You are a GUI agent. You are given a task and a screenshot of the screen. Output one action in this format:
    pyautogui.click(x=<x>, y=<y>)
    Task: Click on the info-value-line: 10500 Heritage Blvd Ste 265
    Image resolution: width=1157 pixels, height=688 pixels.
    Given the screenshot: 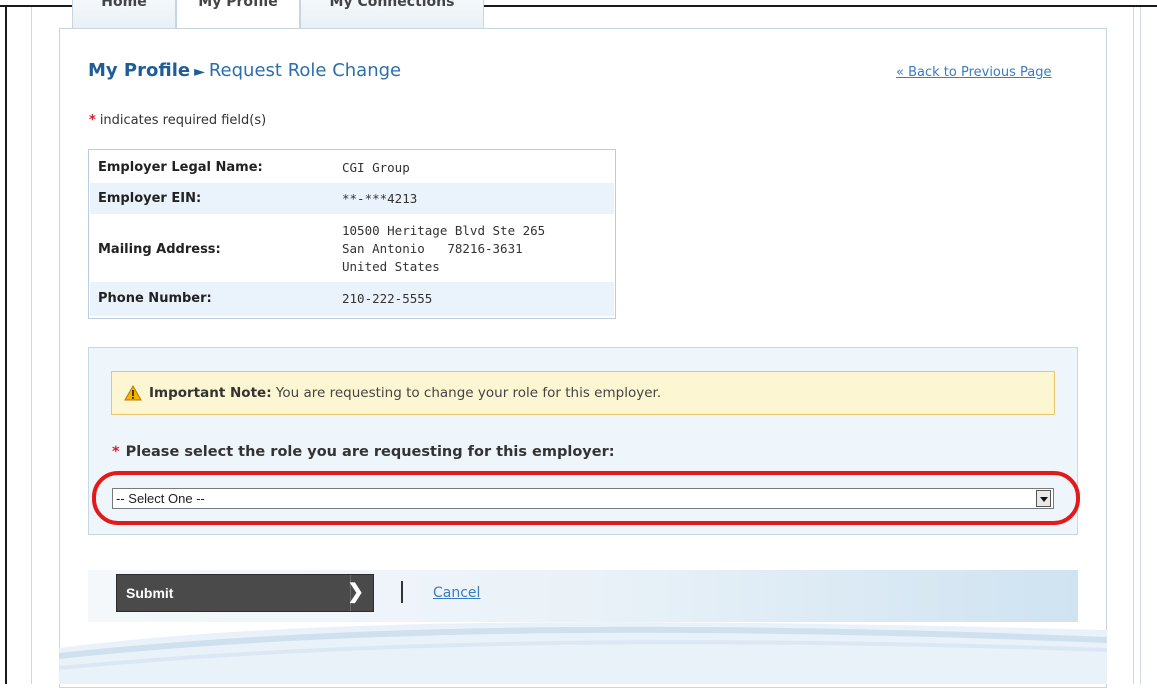 What is the action you would take?
    pyautogui.click(x=444, y=230)
    